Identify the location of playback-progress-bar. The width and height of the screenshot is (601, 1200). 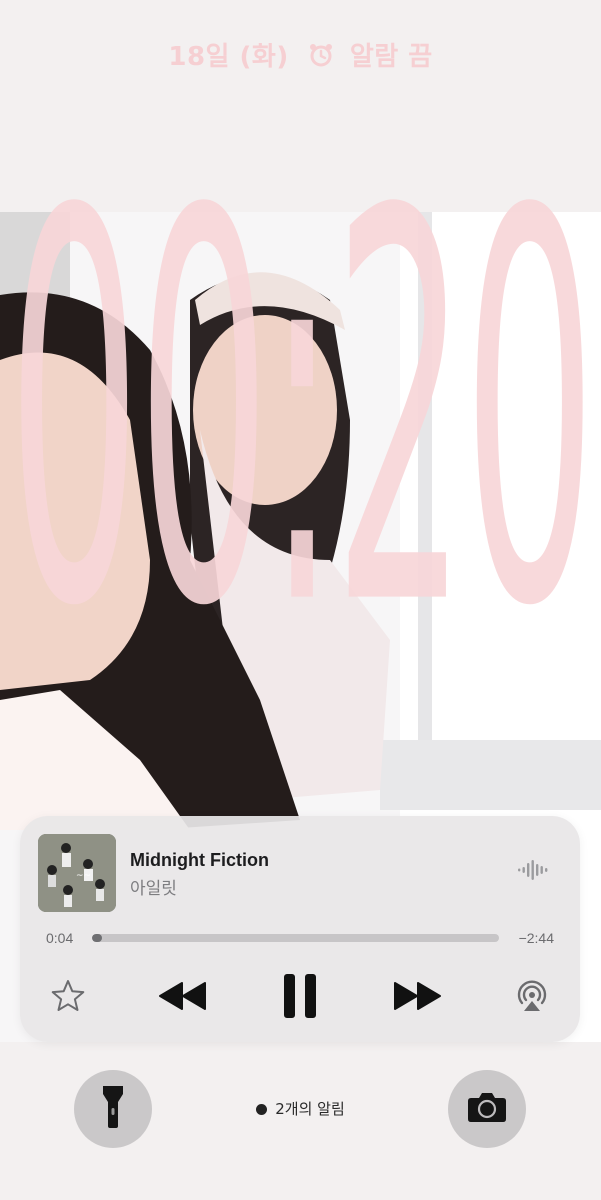
(295, 938).